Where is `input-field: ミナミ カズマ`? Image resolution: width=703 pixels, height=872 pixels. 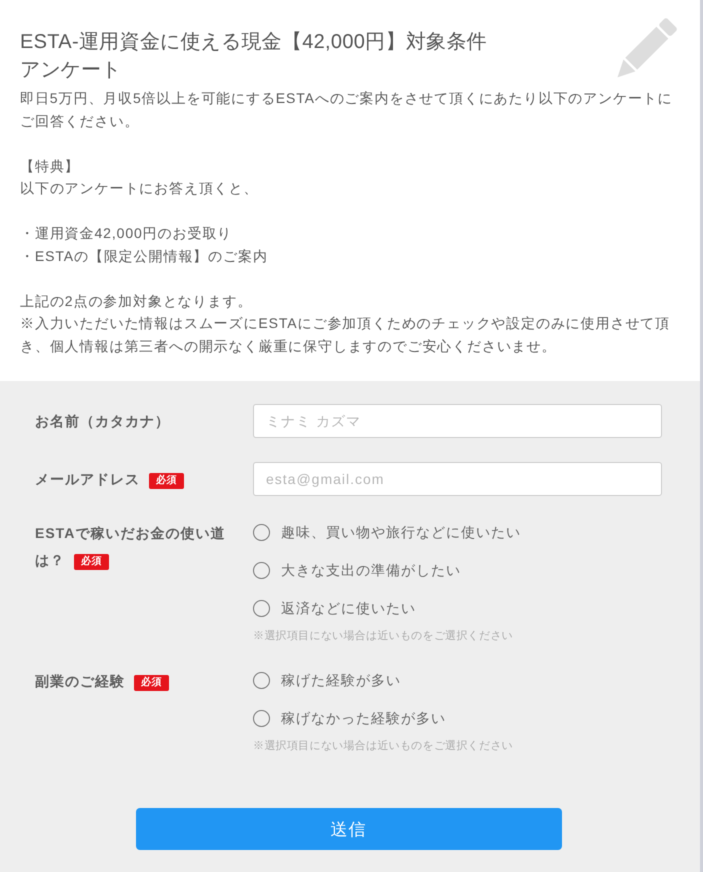
input-field: ミナミ カズマ is located at coordinates (457, 421).